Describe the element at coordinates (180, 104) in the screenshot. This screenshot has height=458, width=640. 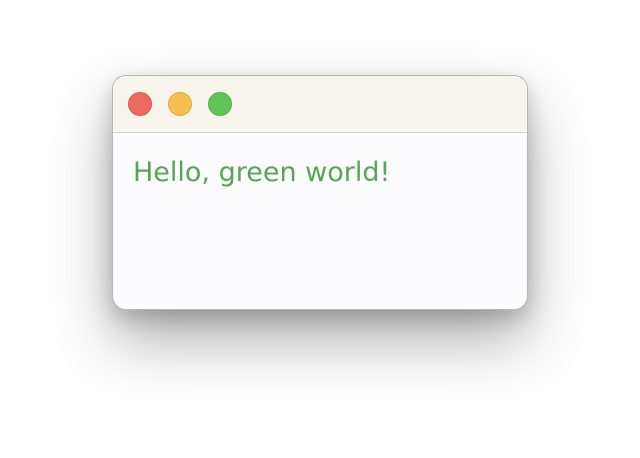
I see `minimize-button` at that location.